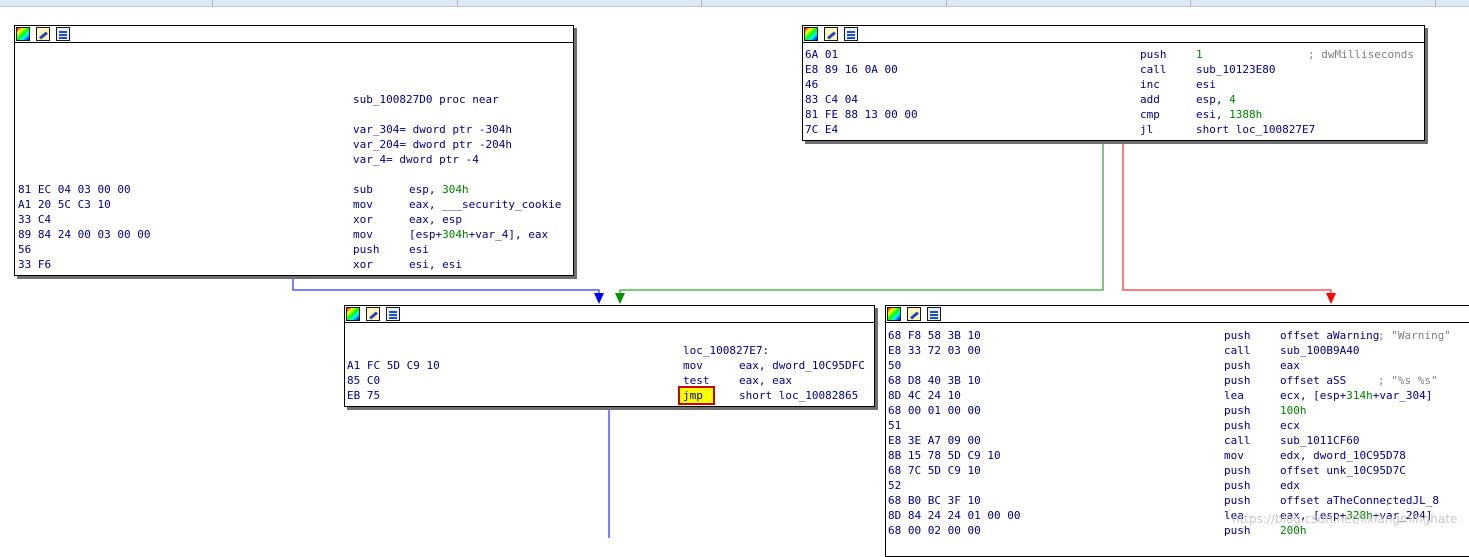  What do you see at coordinates (1356, 395) in the screenshot?
I see `operand: ecx, [esp+314h+var_304]` at bounding box center [1356, 395].